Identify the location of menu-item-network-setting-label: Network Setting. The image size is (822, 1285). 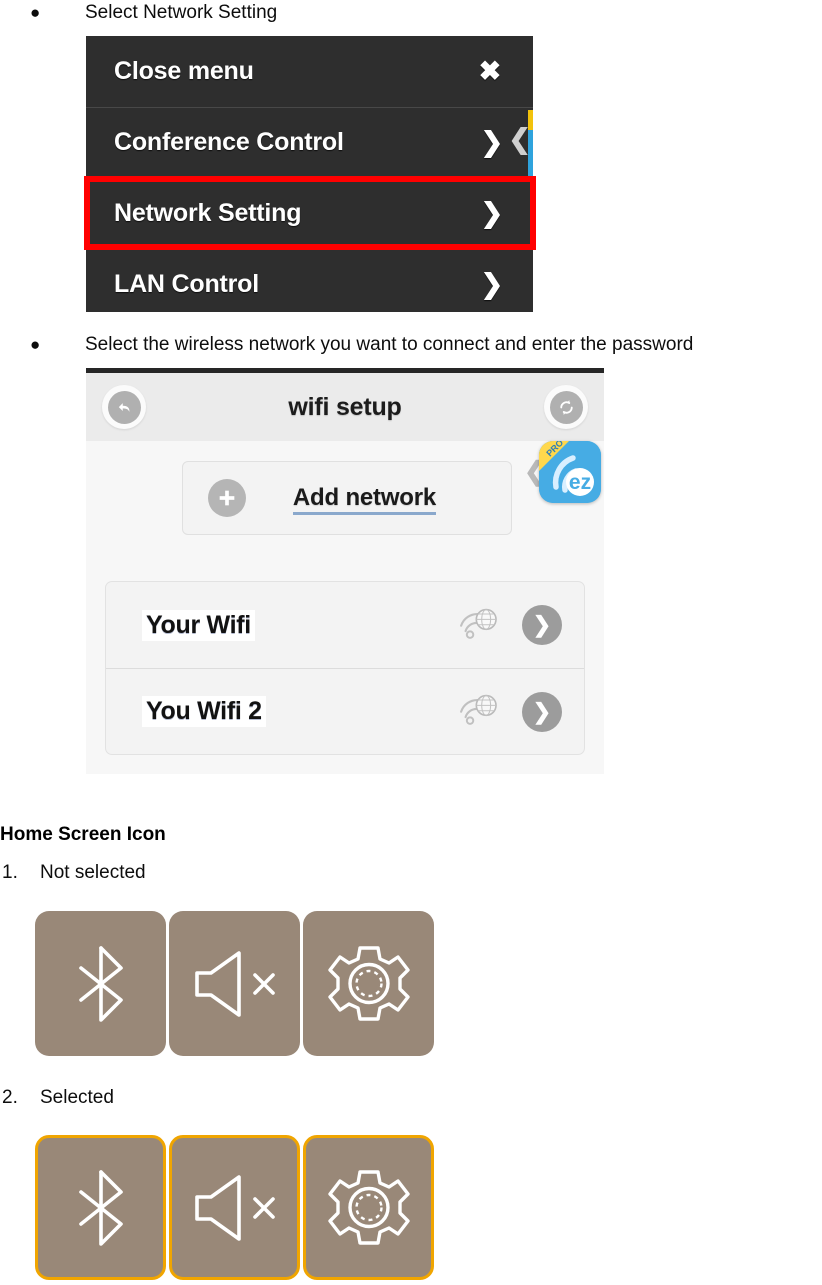
(208, 213).